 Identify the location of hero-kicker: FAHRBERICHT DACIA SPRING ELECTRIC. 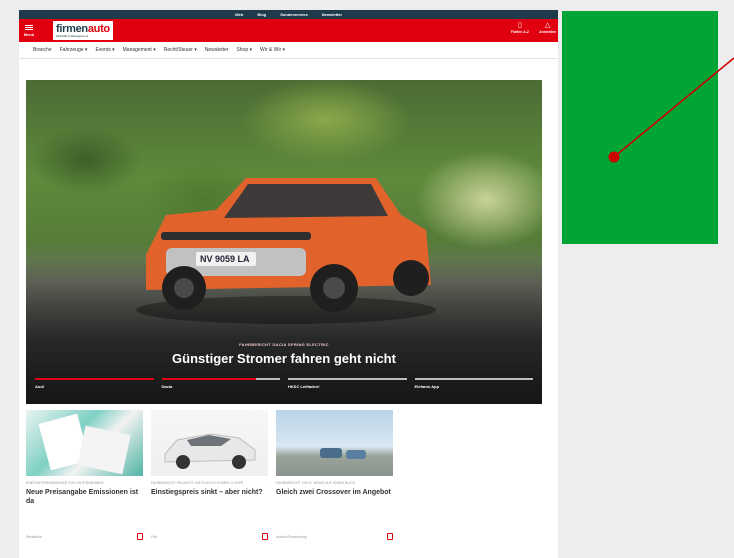
(284, 344).